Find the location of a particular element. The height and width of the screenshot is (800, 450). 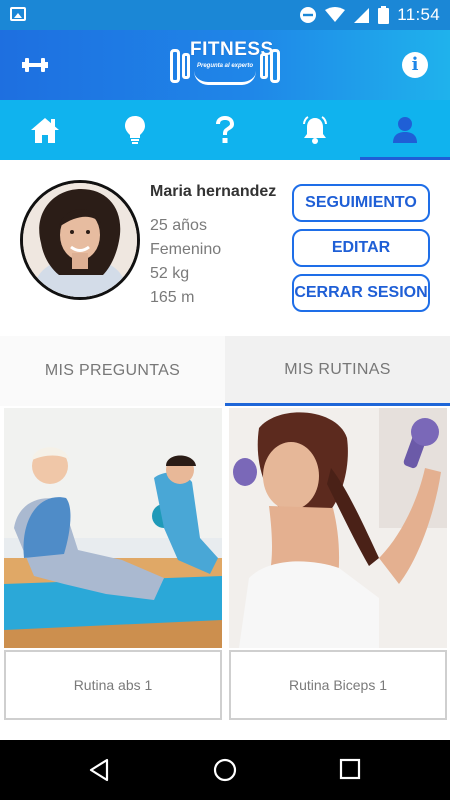

tab-profile is located at coordinates (405, 130).